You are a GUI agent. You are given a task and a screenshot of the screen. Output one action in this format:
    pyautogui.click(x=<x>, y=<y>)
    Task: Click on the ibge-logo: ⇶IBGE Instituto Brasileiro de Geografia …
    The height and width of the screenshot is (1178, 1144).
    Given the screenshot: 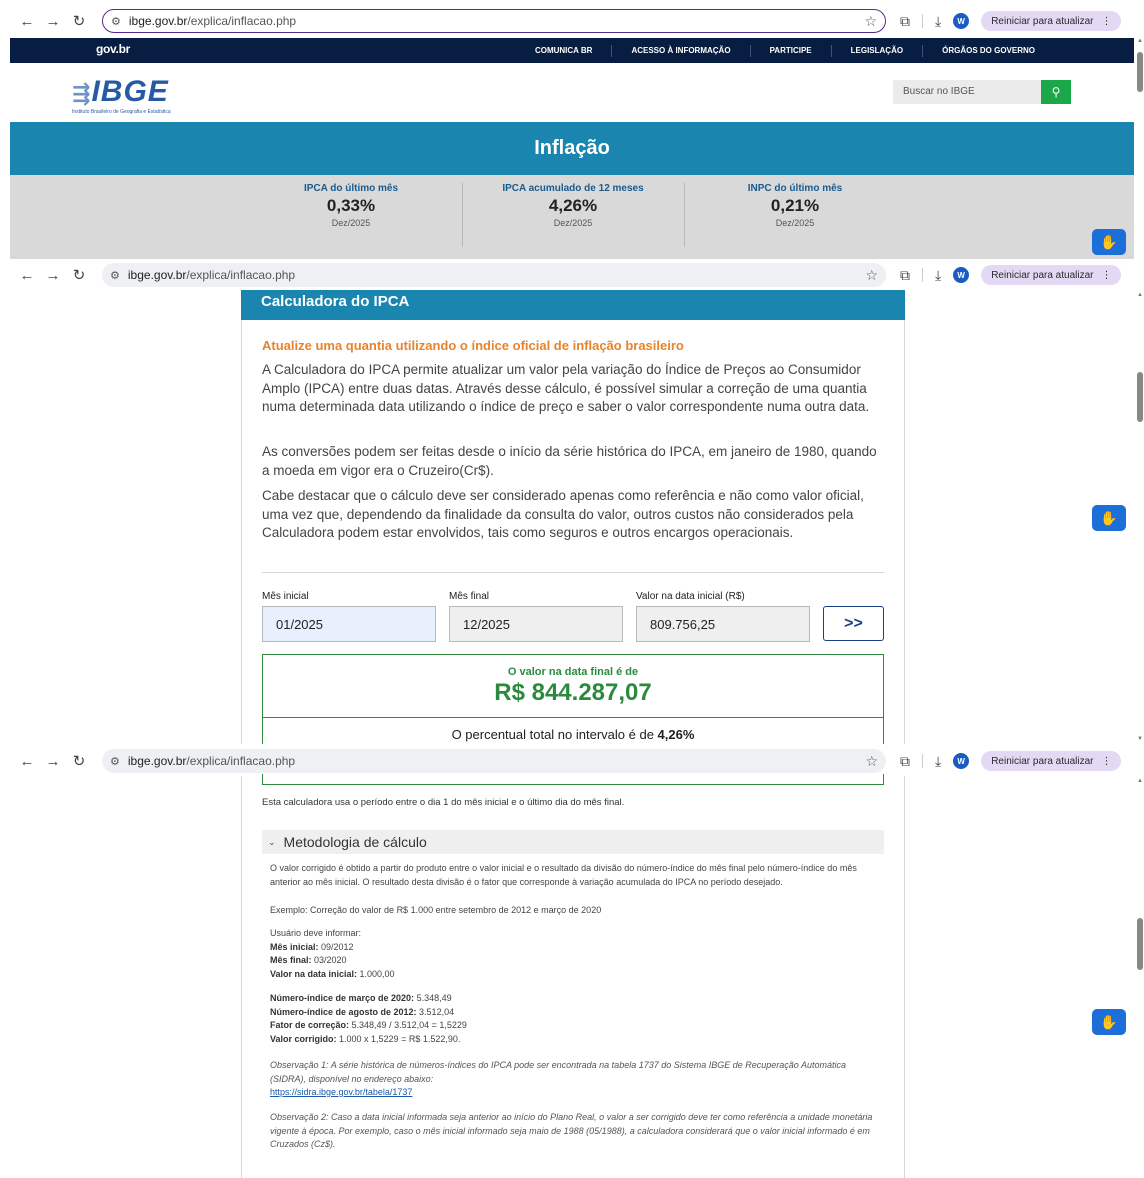 What is the action you would take?
    pyautogui.click(x=121, y=95)
    